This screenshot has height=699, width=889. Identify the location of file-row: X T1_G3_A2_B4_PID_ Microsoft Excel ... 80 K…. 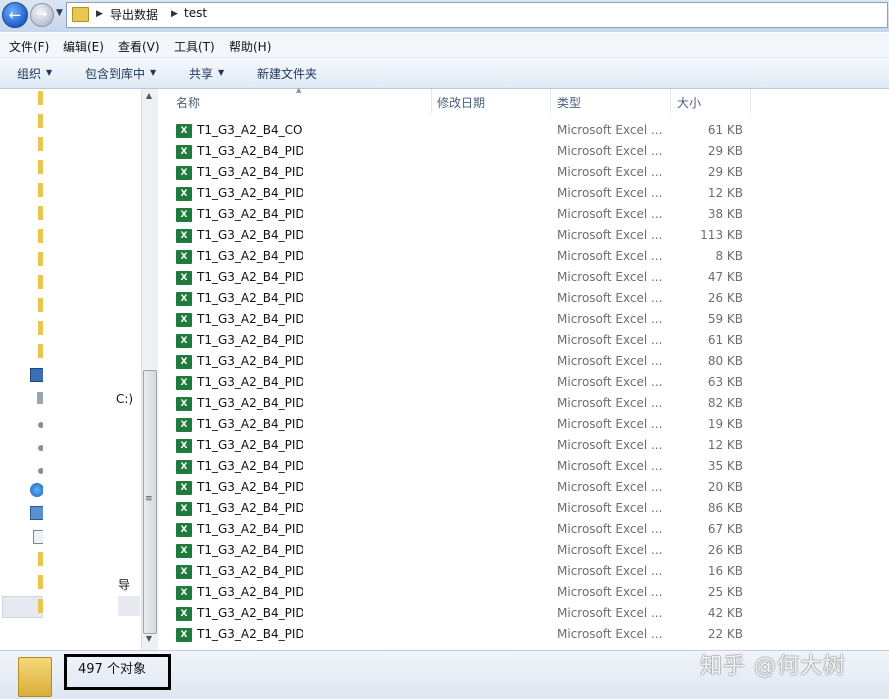
(465, 362).